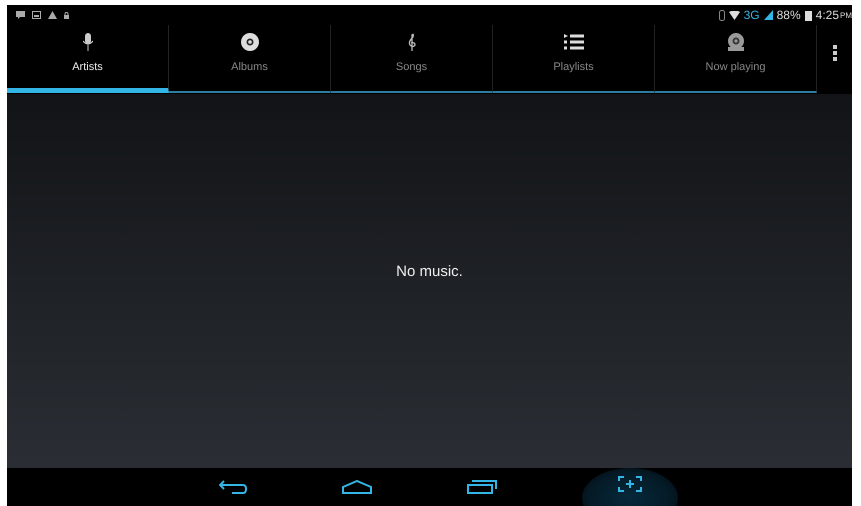 This screenshot has height=506, width=861. What do you see at coordinates (87, 42) in the screenshot?
I see `microphone-icon` at bounding box center [87, 42].